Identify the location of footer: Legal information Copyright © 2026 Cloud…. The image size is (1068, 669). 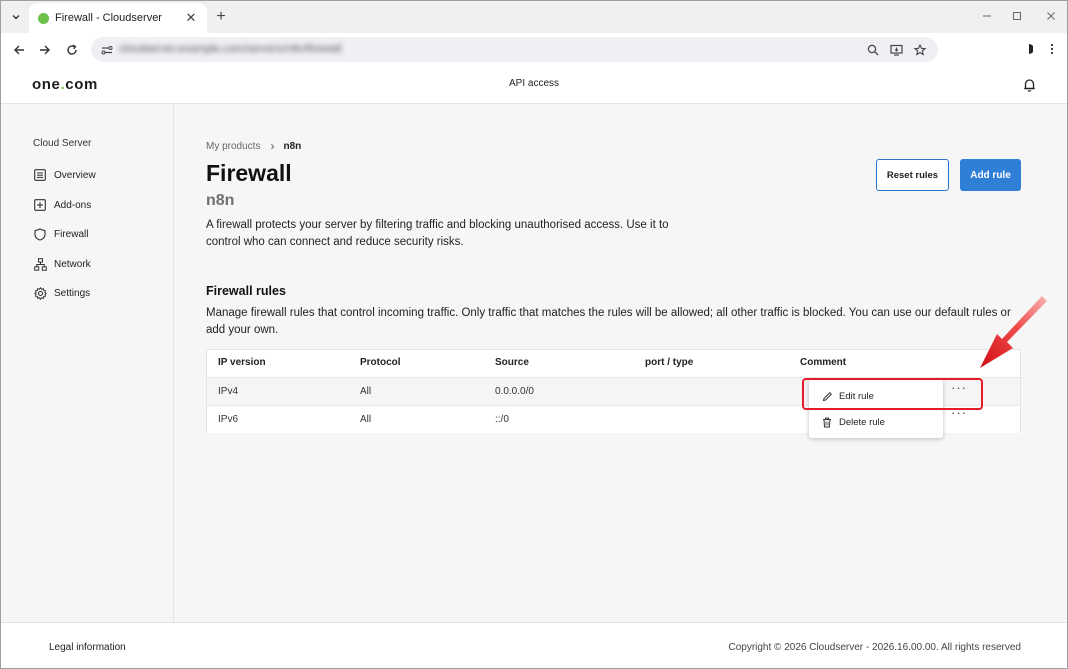
(534, 645).